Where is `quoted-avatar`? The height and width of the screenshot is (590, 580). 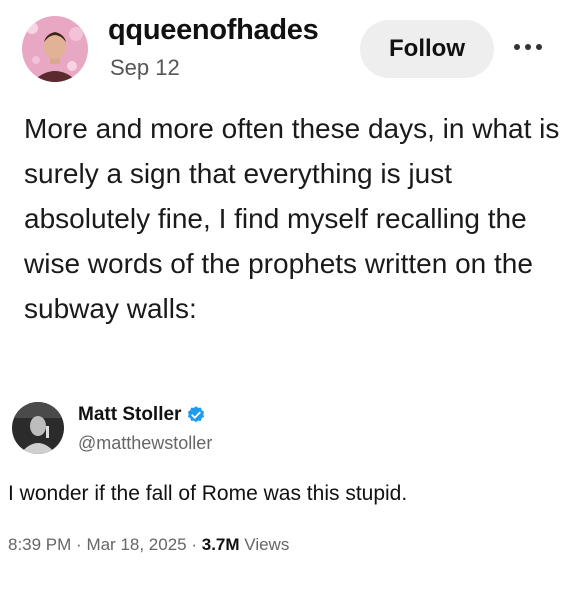 quoted-avatar is located at coordinates (38, 428).